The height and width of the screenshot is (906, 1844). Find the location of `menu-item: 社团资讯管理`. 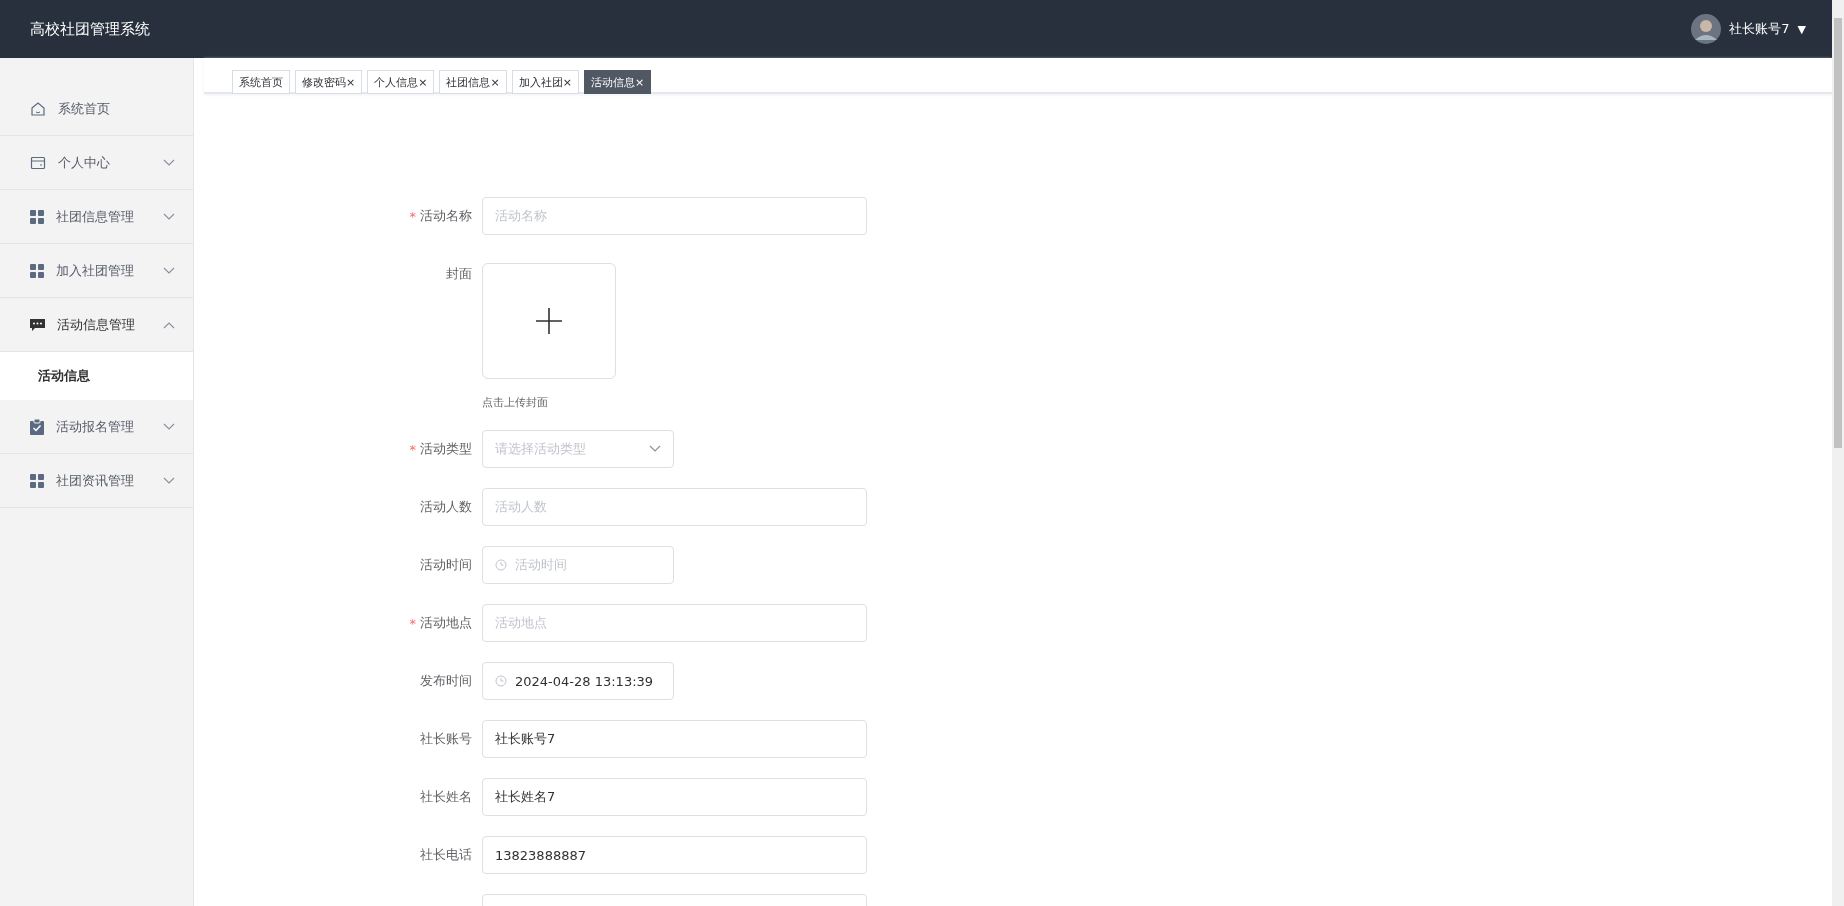

menu-item: 社团资讯管理 is located at coordinates (96, 481).